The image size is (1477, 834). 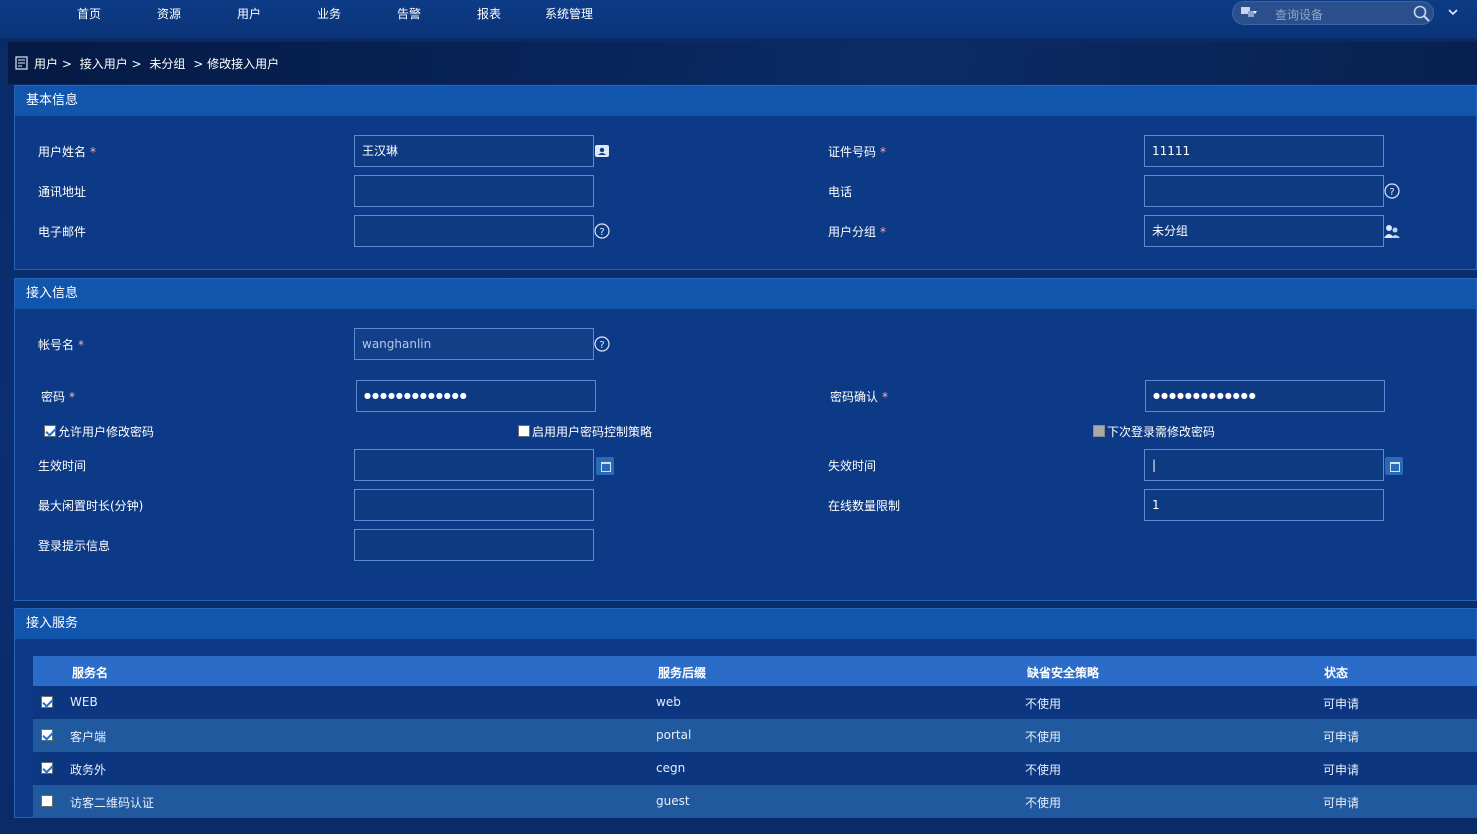 What do you see at coordinates (474, 344) in the screenshot?
I see `account-input: wanghanlin` at bounding box center [474, 344].